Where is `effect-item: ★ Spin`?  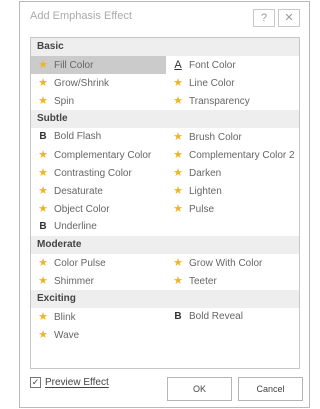 effect-item: ★ Spin is located at coordinates (98, 101).